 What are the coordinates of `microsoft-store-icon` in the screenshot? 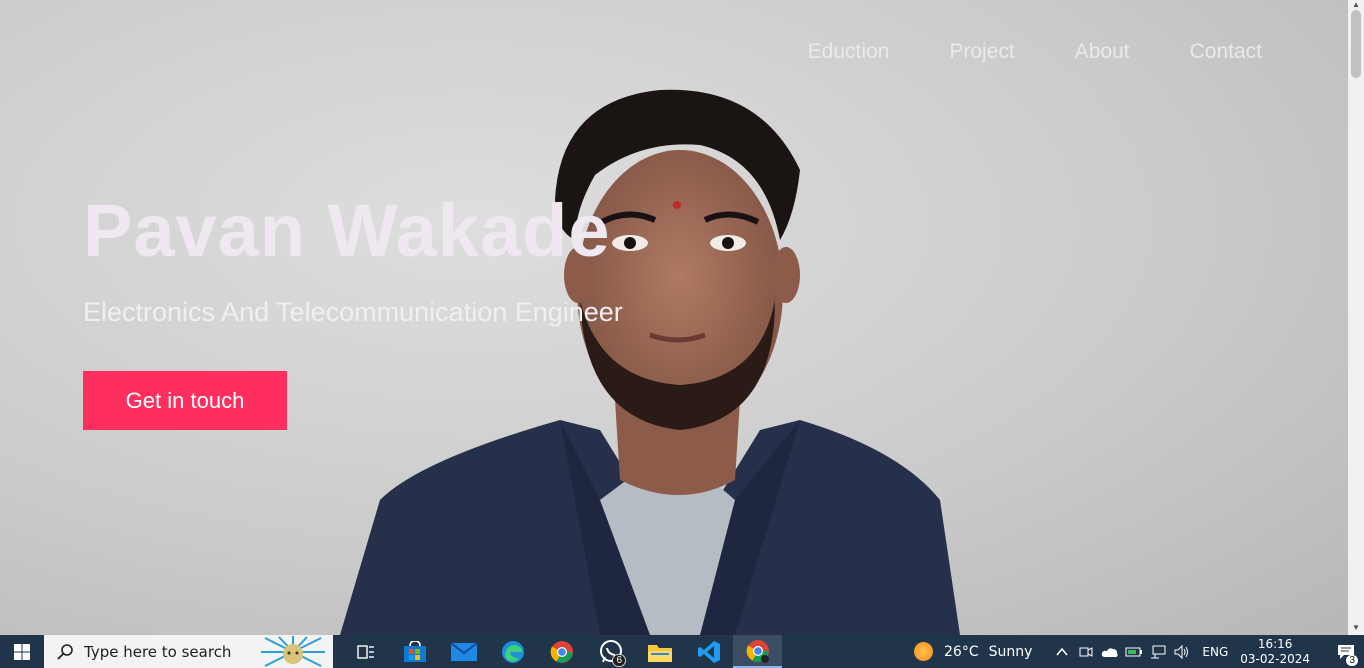 It's located at (414, 651).